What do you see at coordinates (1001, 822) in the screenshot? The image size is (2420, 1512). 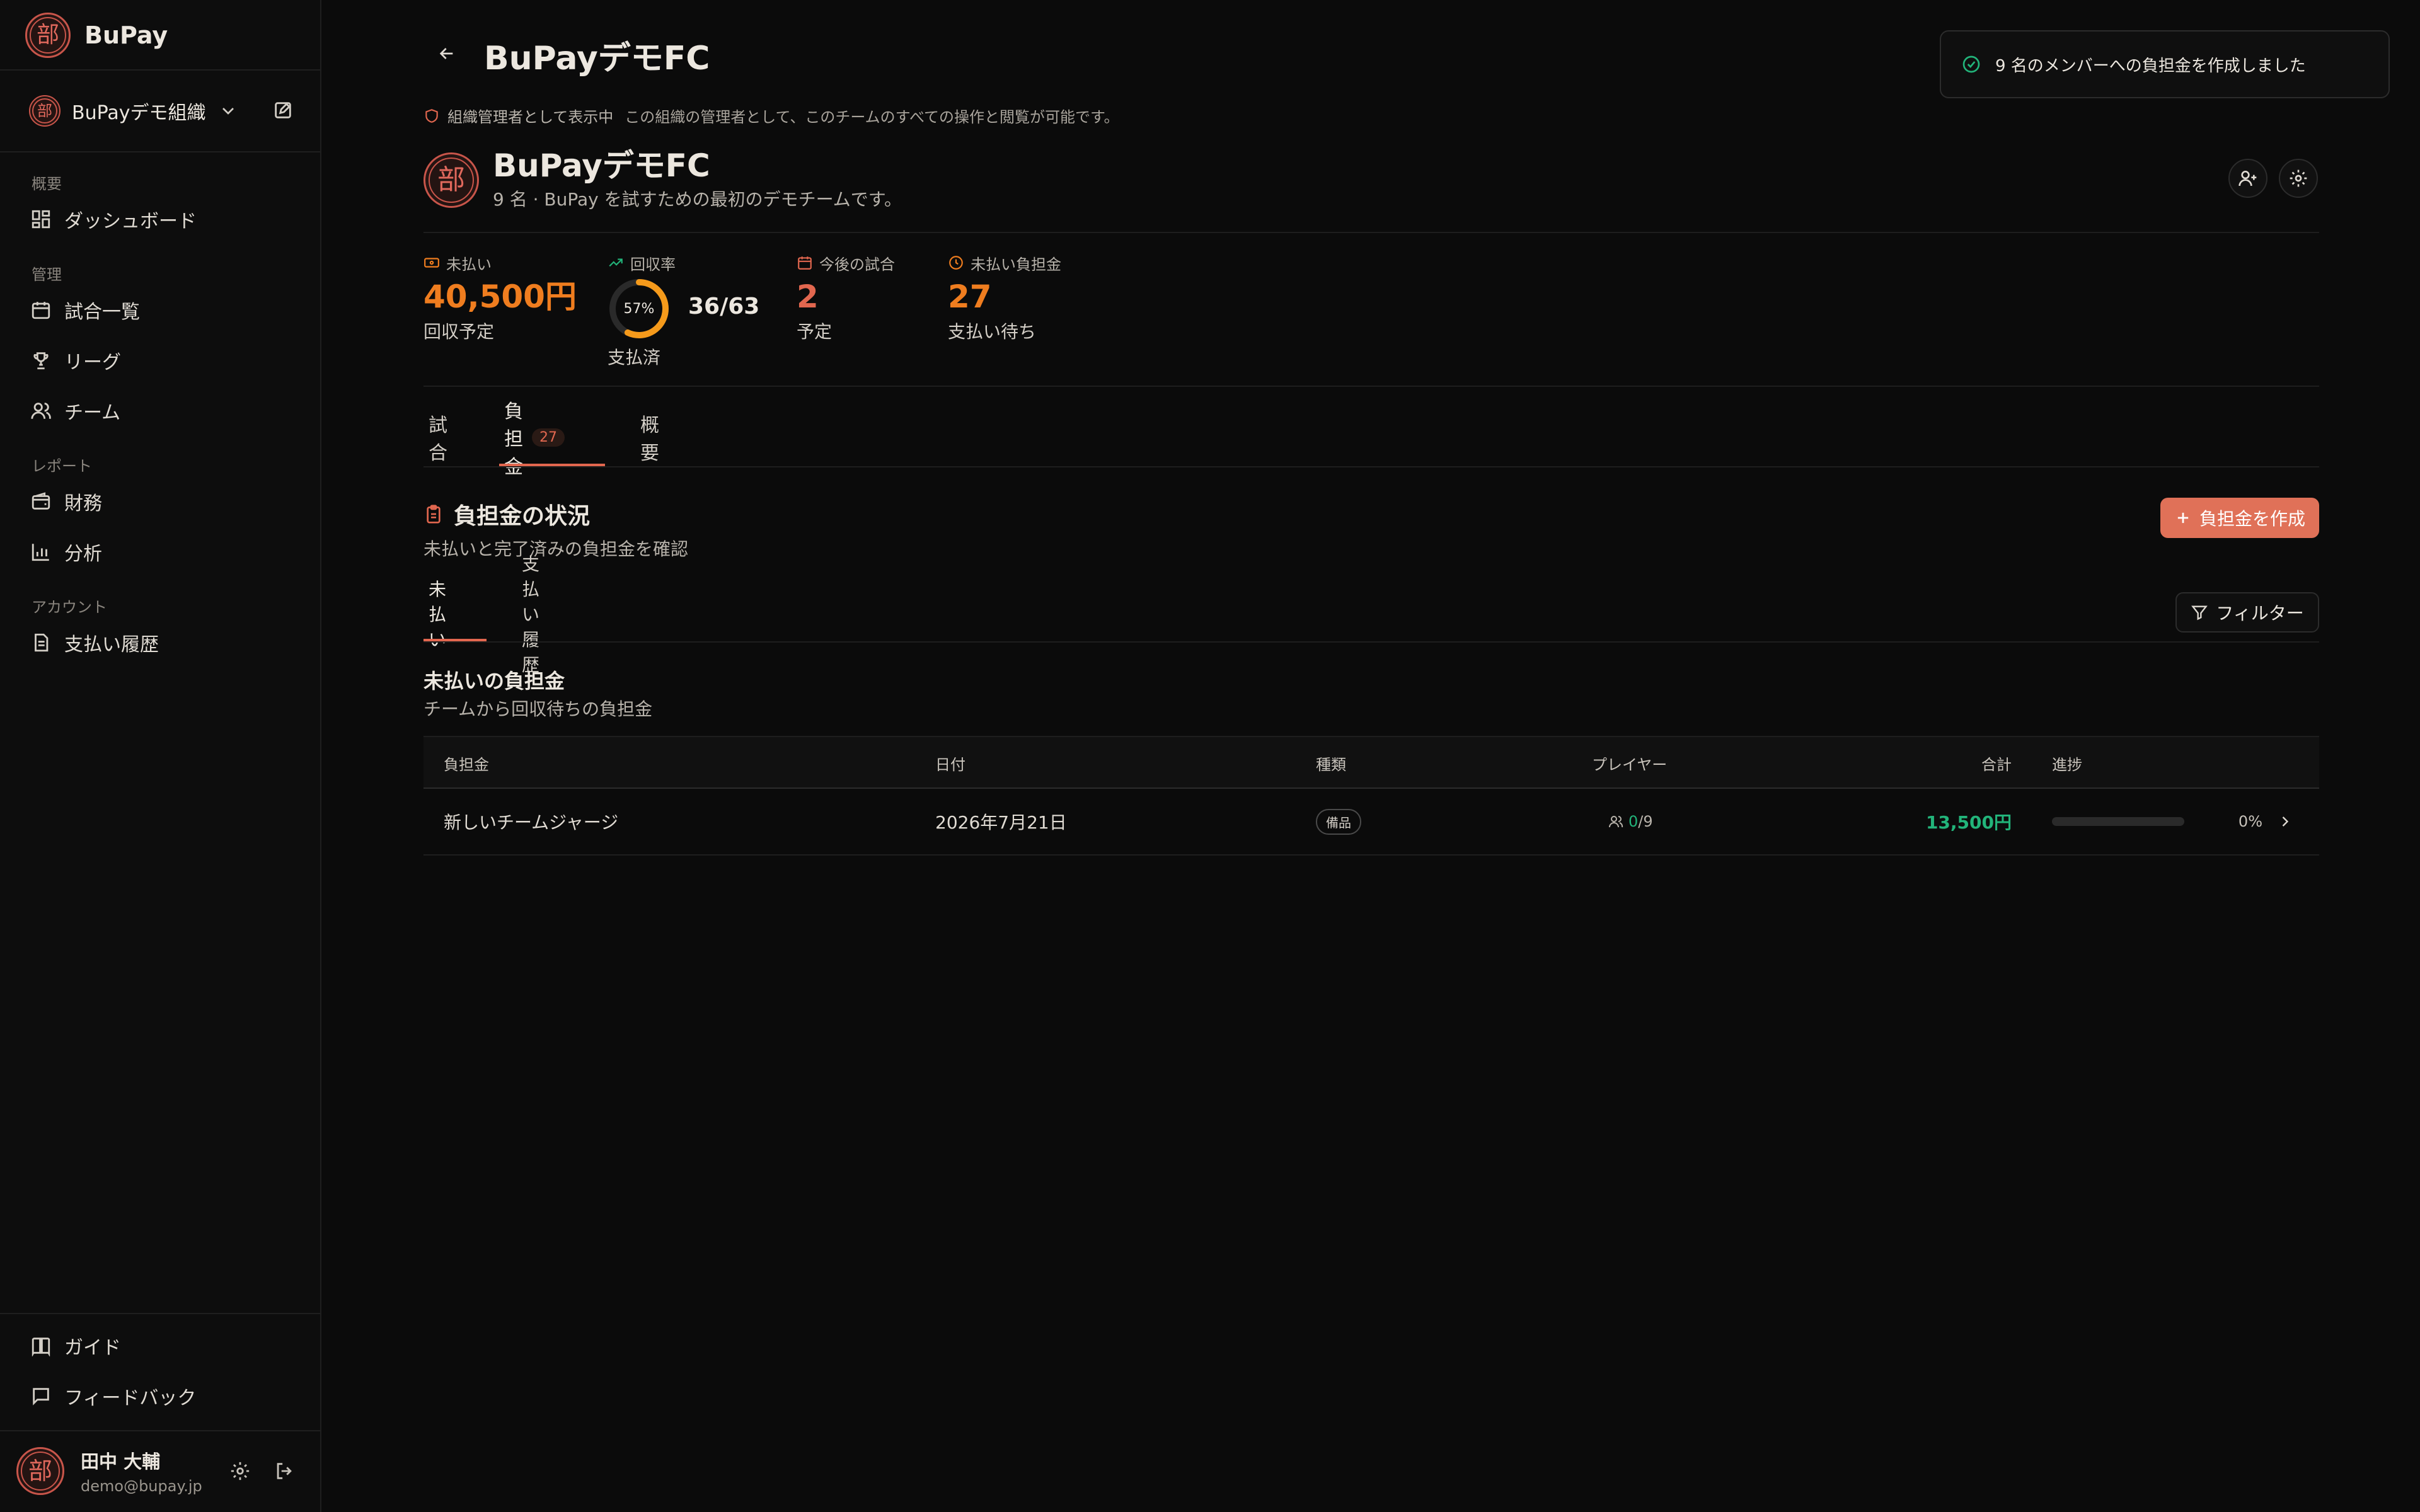 I see `fee-date: 2026年7月21日` at bounding box center [1001, 822].